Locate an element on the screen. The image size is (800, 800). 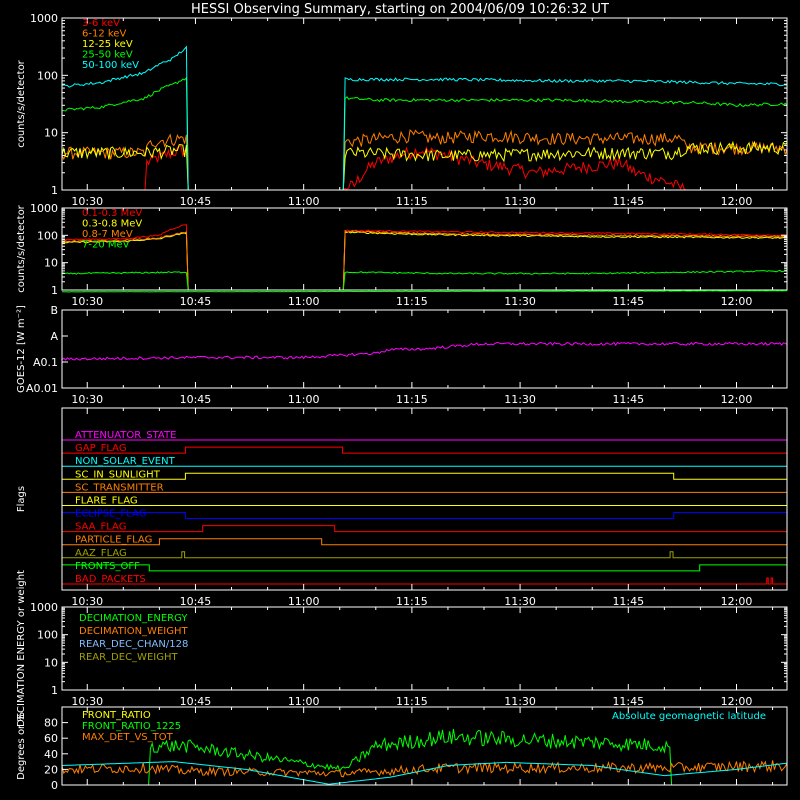
legend-entry: 50-100 keV is located at coordinates (110, 65).